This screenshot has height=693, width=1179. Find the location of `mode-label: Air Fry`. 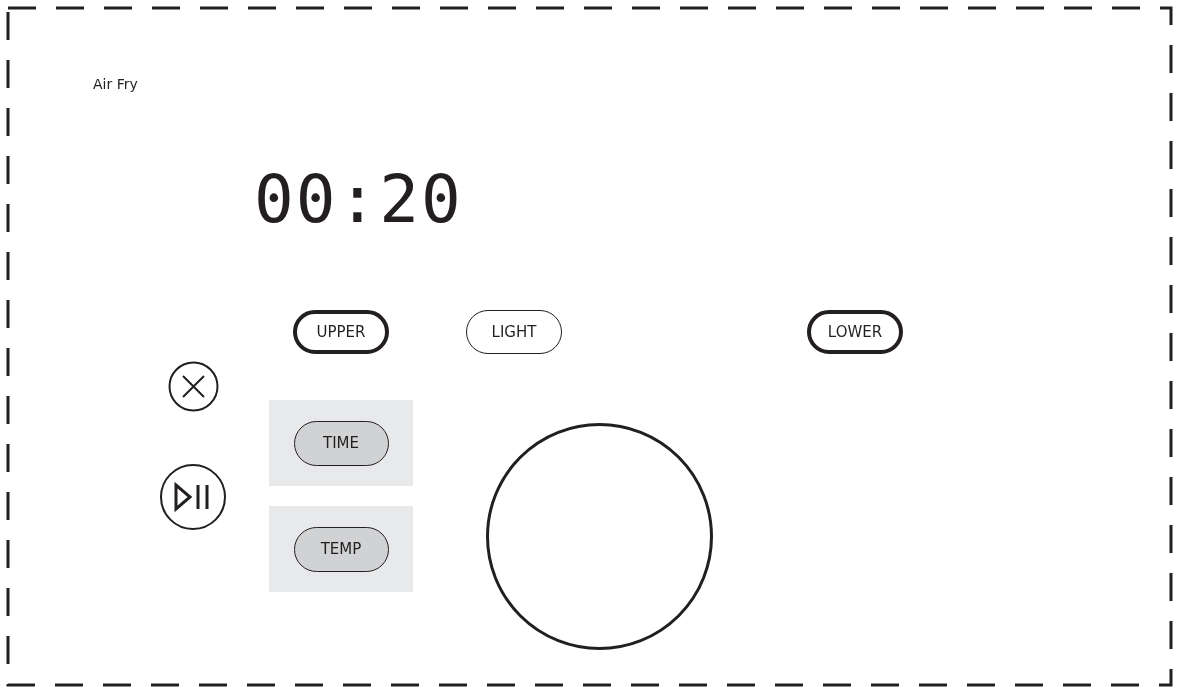

mode-label: Air Fry is located at coordinates (115, 84).